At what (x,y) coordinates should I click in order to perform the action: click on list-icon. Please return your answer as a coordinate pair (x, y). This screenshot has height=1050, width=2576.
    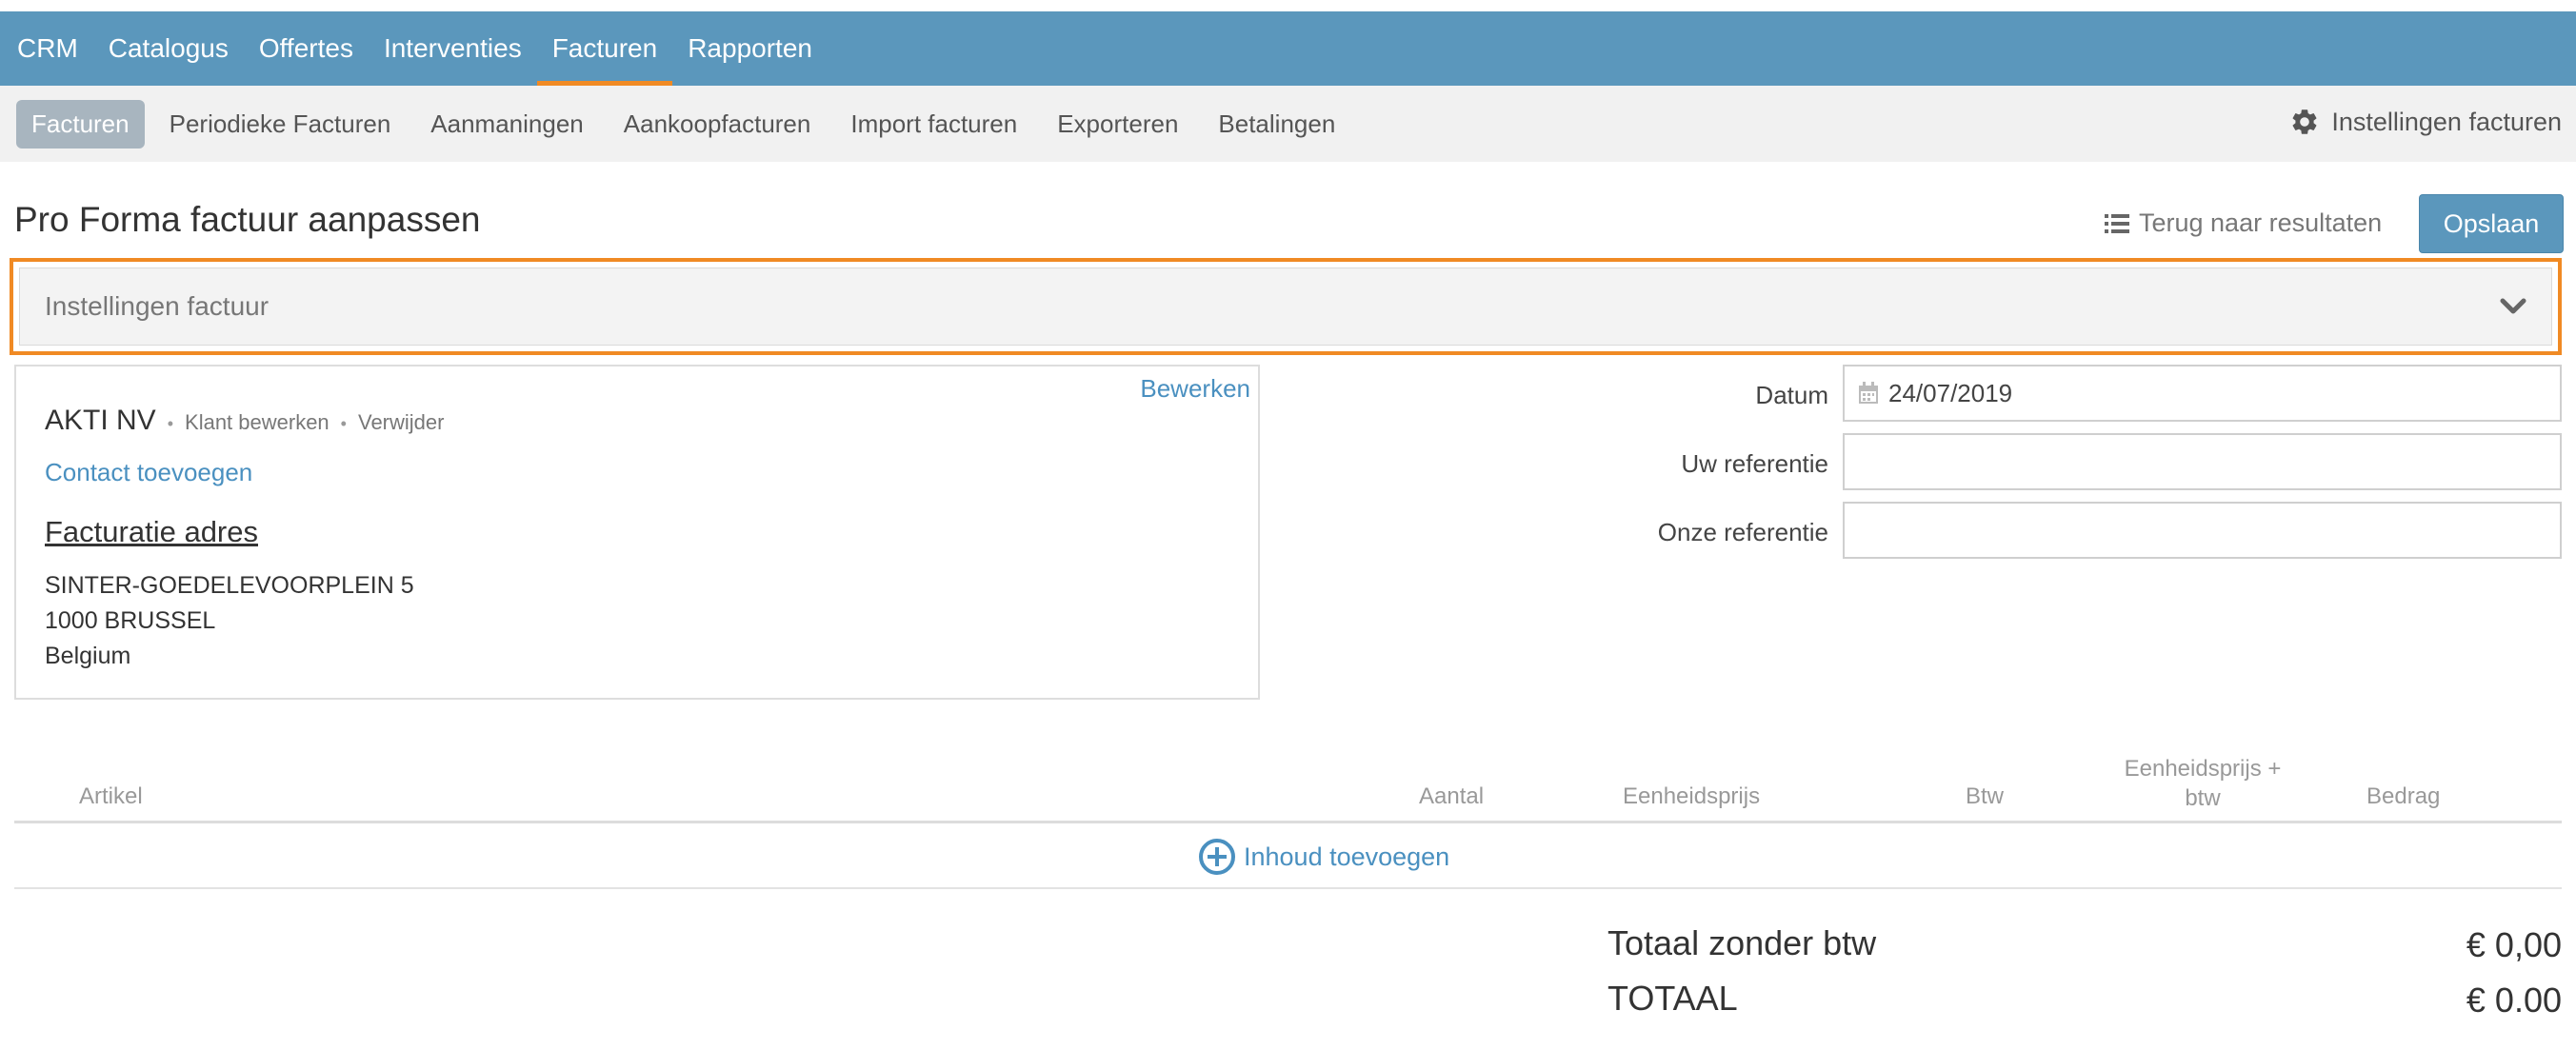
    Looking at the image, I should click on (2117, 223).